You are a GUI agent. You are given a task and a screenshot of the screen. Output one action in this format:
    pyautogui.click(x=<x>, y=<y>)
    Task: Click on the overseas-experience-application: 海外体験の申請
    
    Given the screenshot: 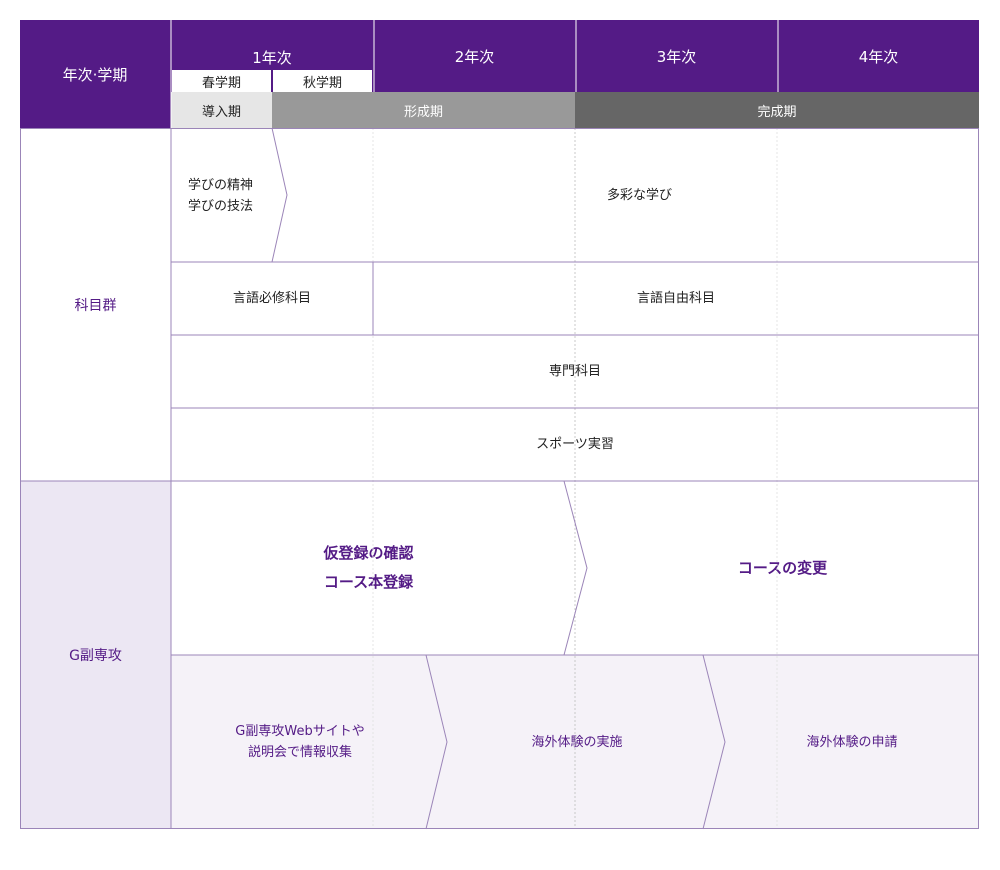 What is the action you would take?
    pyautogui.click(x=852, y=742)
    